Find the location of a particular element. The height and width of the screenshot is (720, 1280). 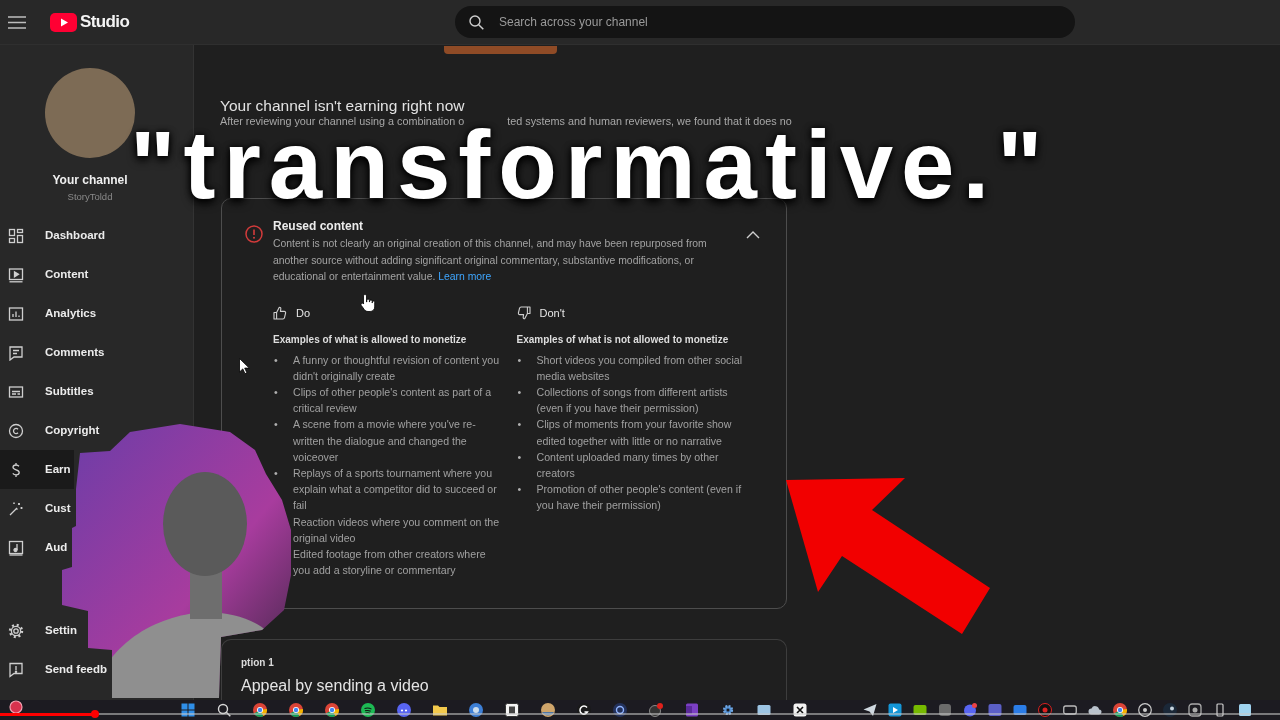

music-note-icon is located at coordinates (16, 547).